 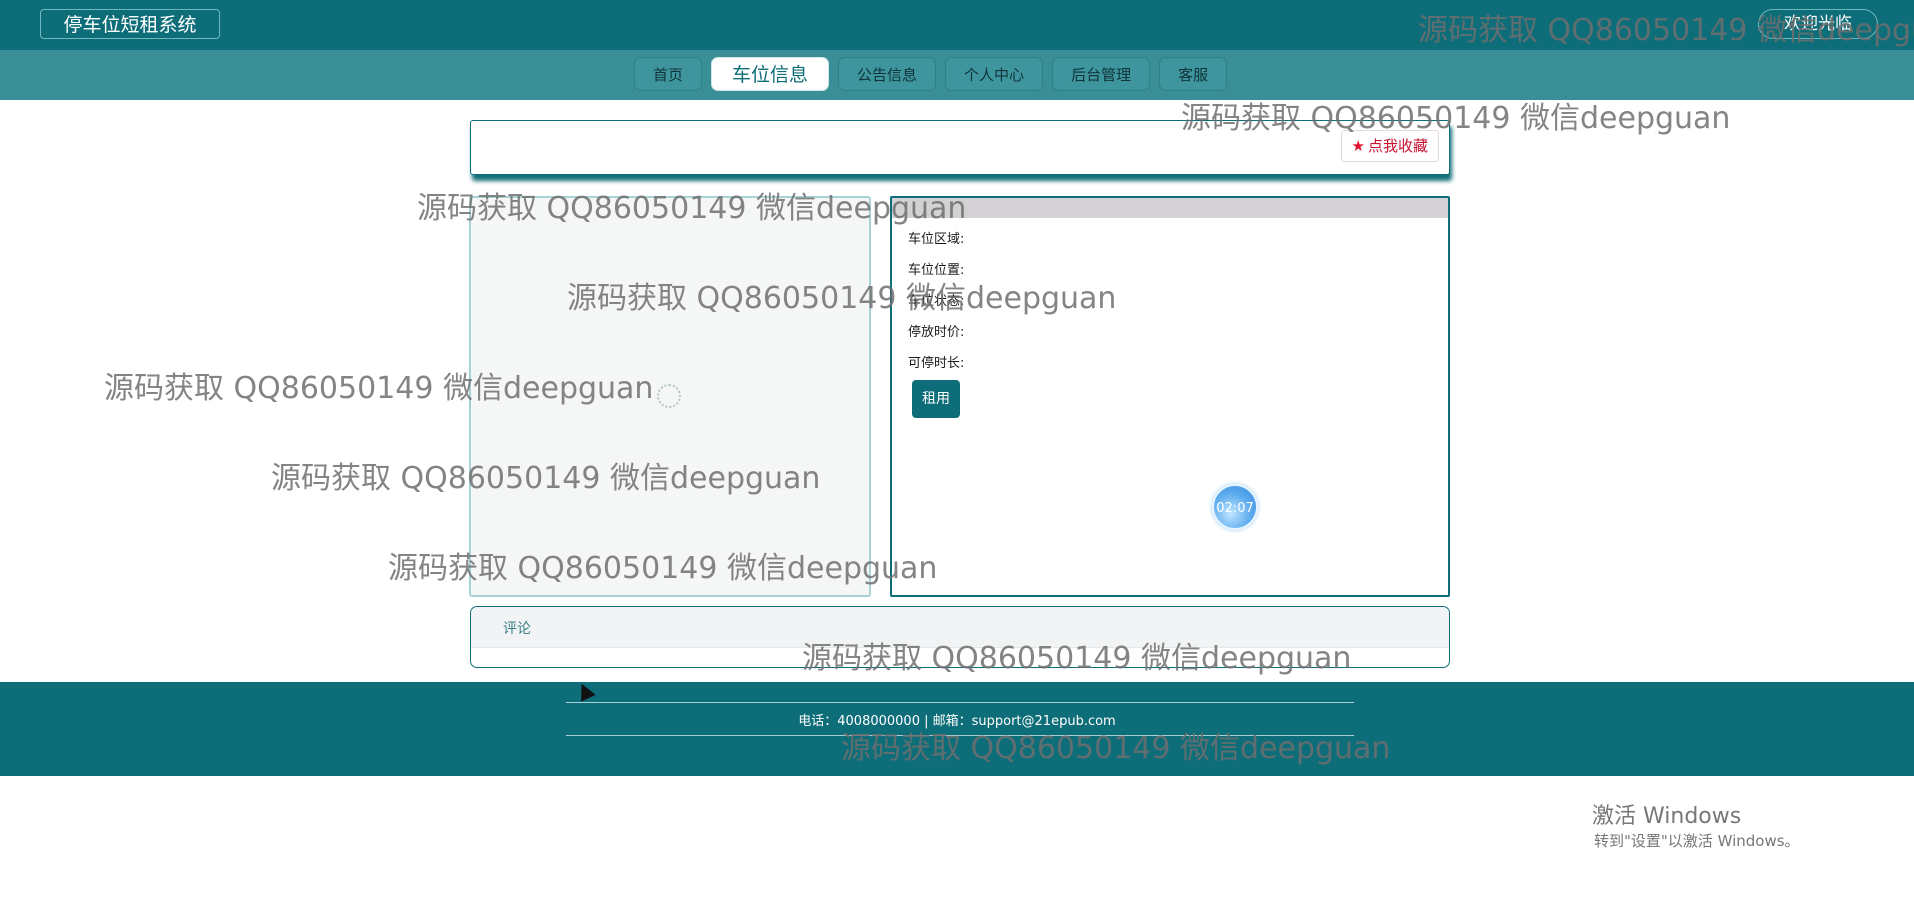 I want to click on duration-label: 可停时长:, so click(x=936, y=363).